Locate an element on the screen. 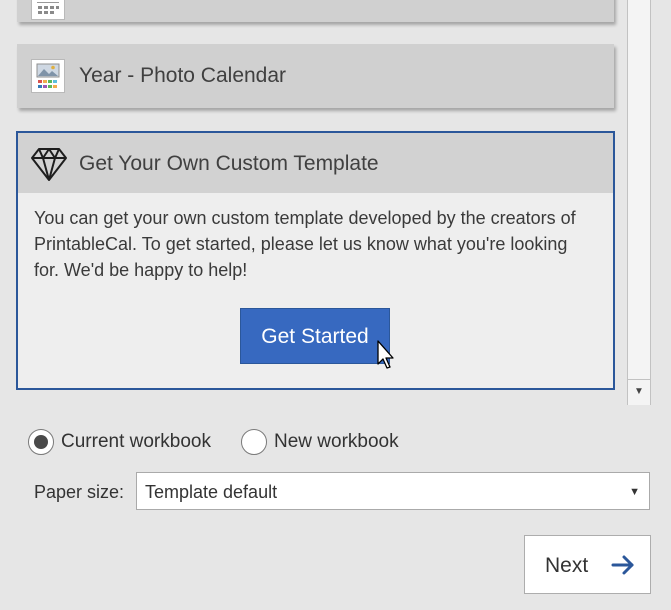 The width and height of the screenshot is (671, 610). paper-size-select: Template default ▼ is located at coordinates (393, 491).